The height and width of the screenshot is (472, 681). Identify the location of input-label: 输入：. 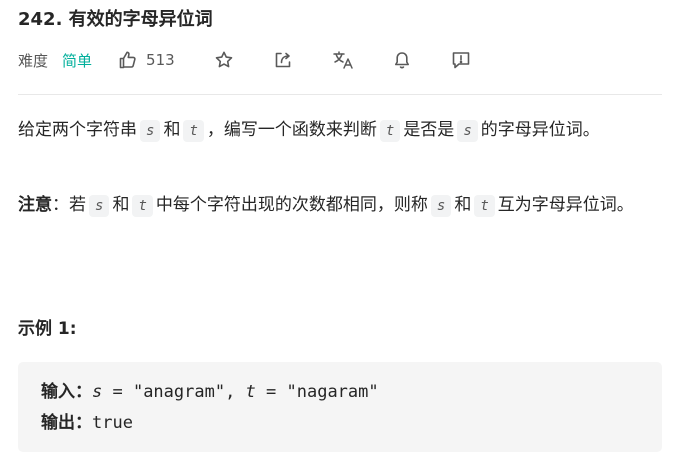
(66, 392).